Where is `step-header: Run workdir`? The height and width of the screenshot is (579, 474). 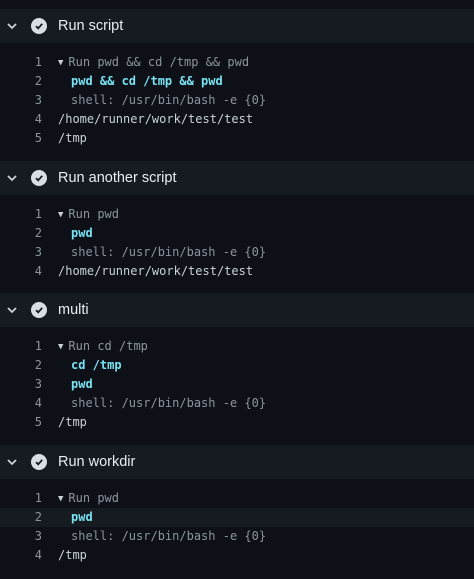 step-header: Run workdir is located at coordinates (237, 462).